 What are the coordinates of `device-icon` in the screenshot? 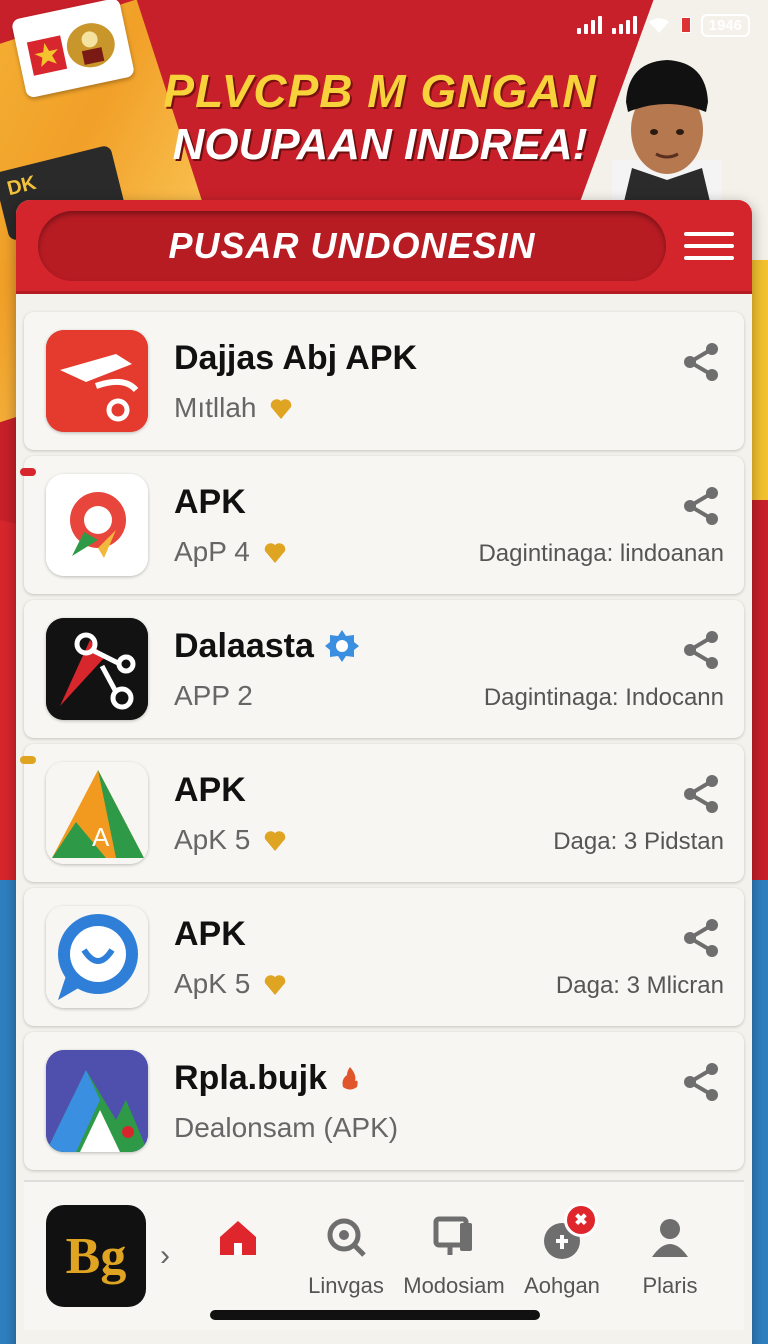 It's located at (452, 1235).